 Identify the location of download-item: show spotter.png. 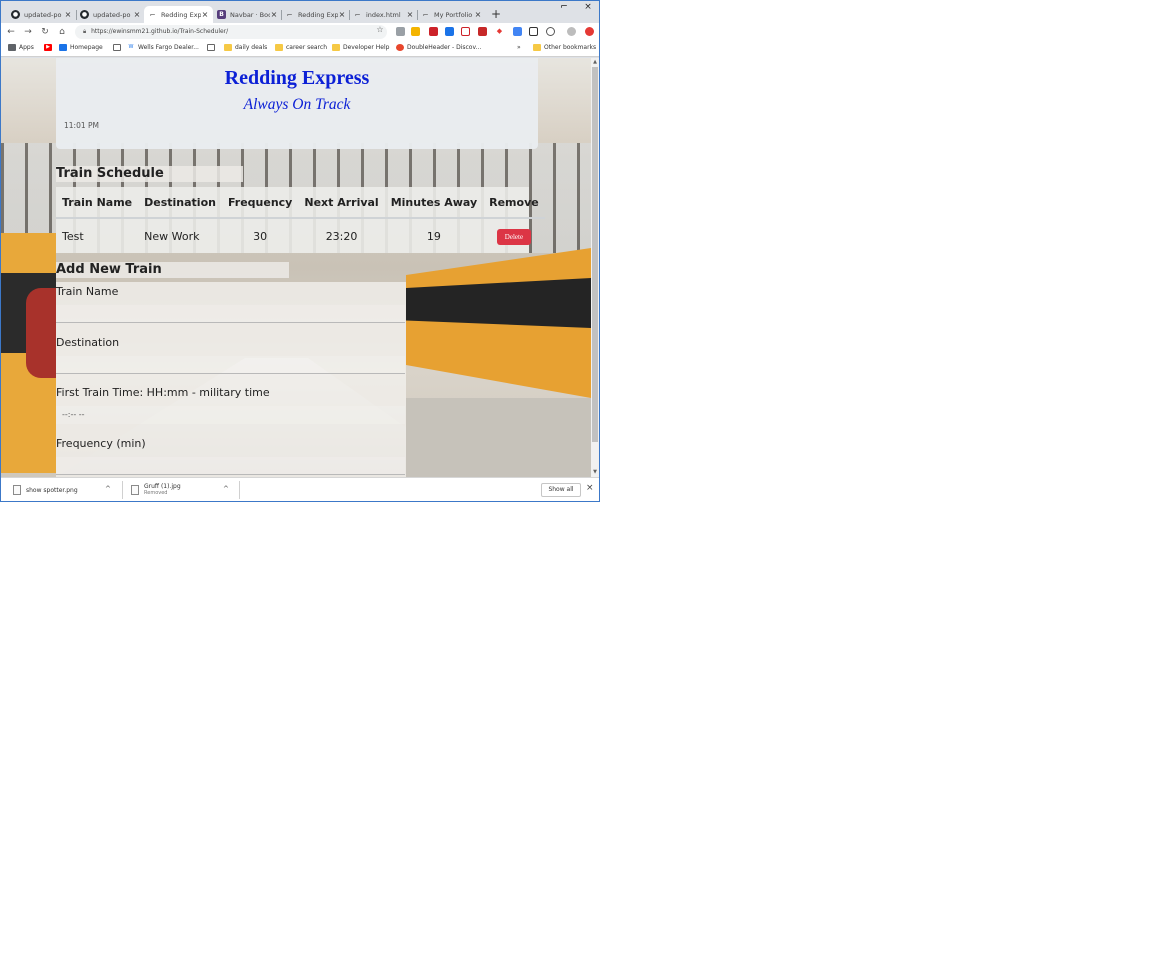
(45, 490).